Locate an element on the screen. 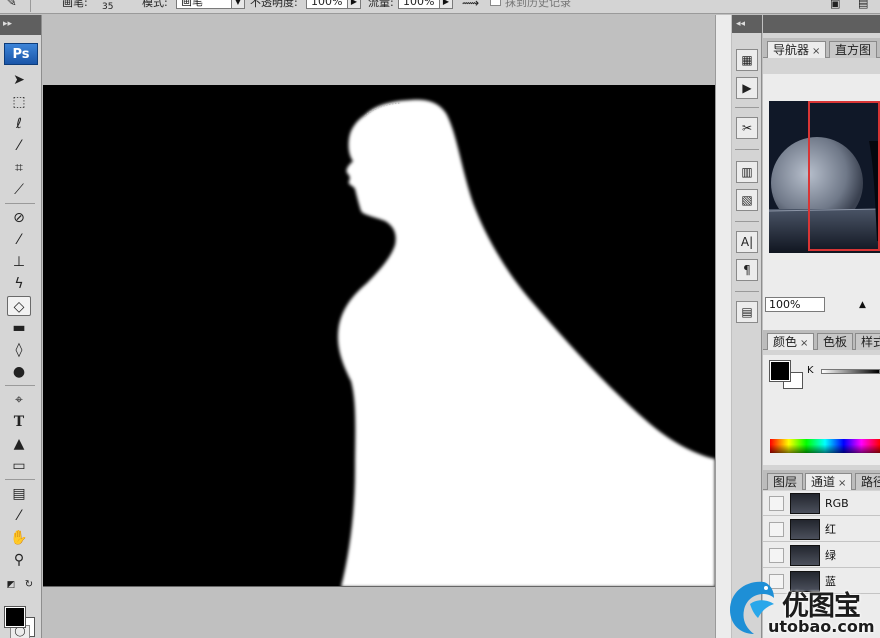 Image resolution: width=880 pixels, height=638 pixels. default-colors-icon: ◩ is located at coordinates (11, 585).